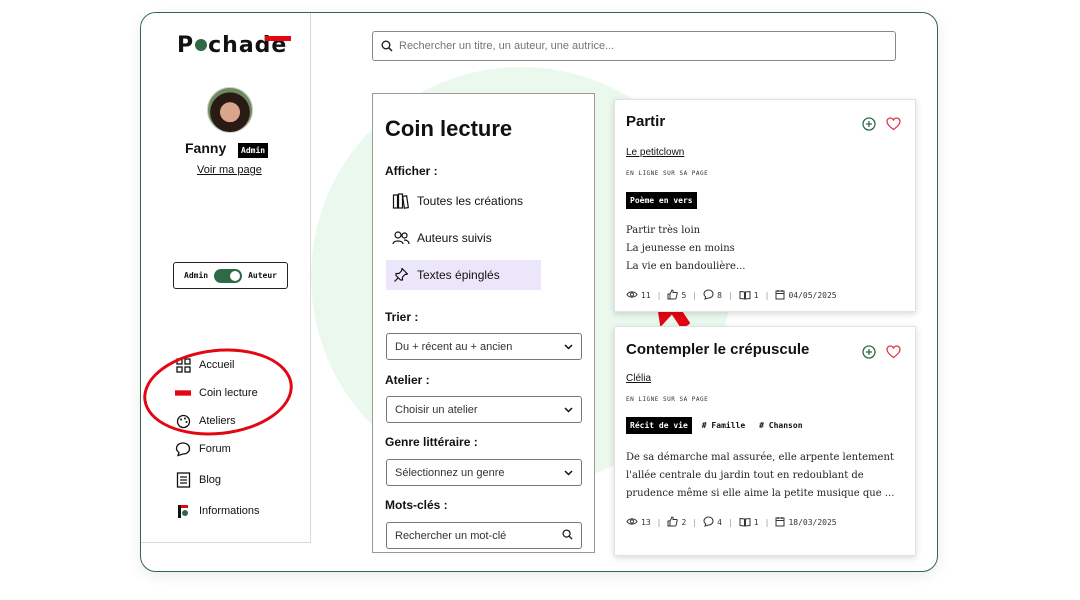  What do you see at coordinates (431, 442) in the screenshot?
I see `genre-label: Genre littéraire :` at bounding box center [431, 442].